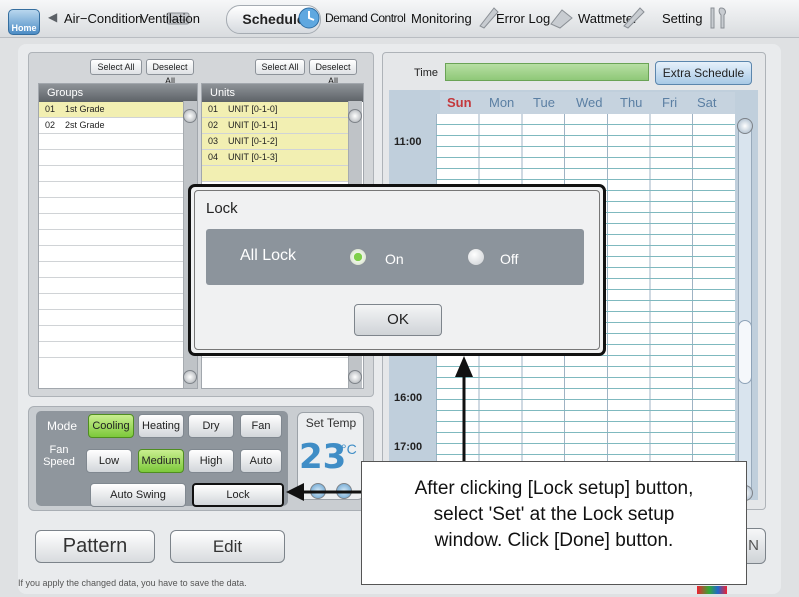 The width and height of the screenshot is (799, 597). I want to click on callout-line: select 'Set' at the Lock setup, so click(554, 514).